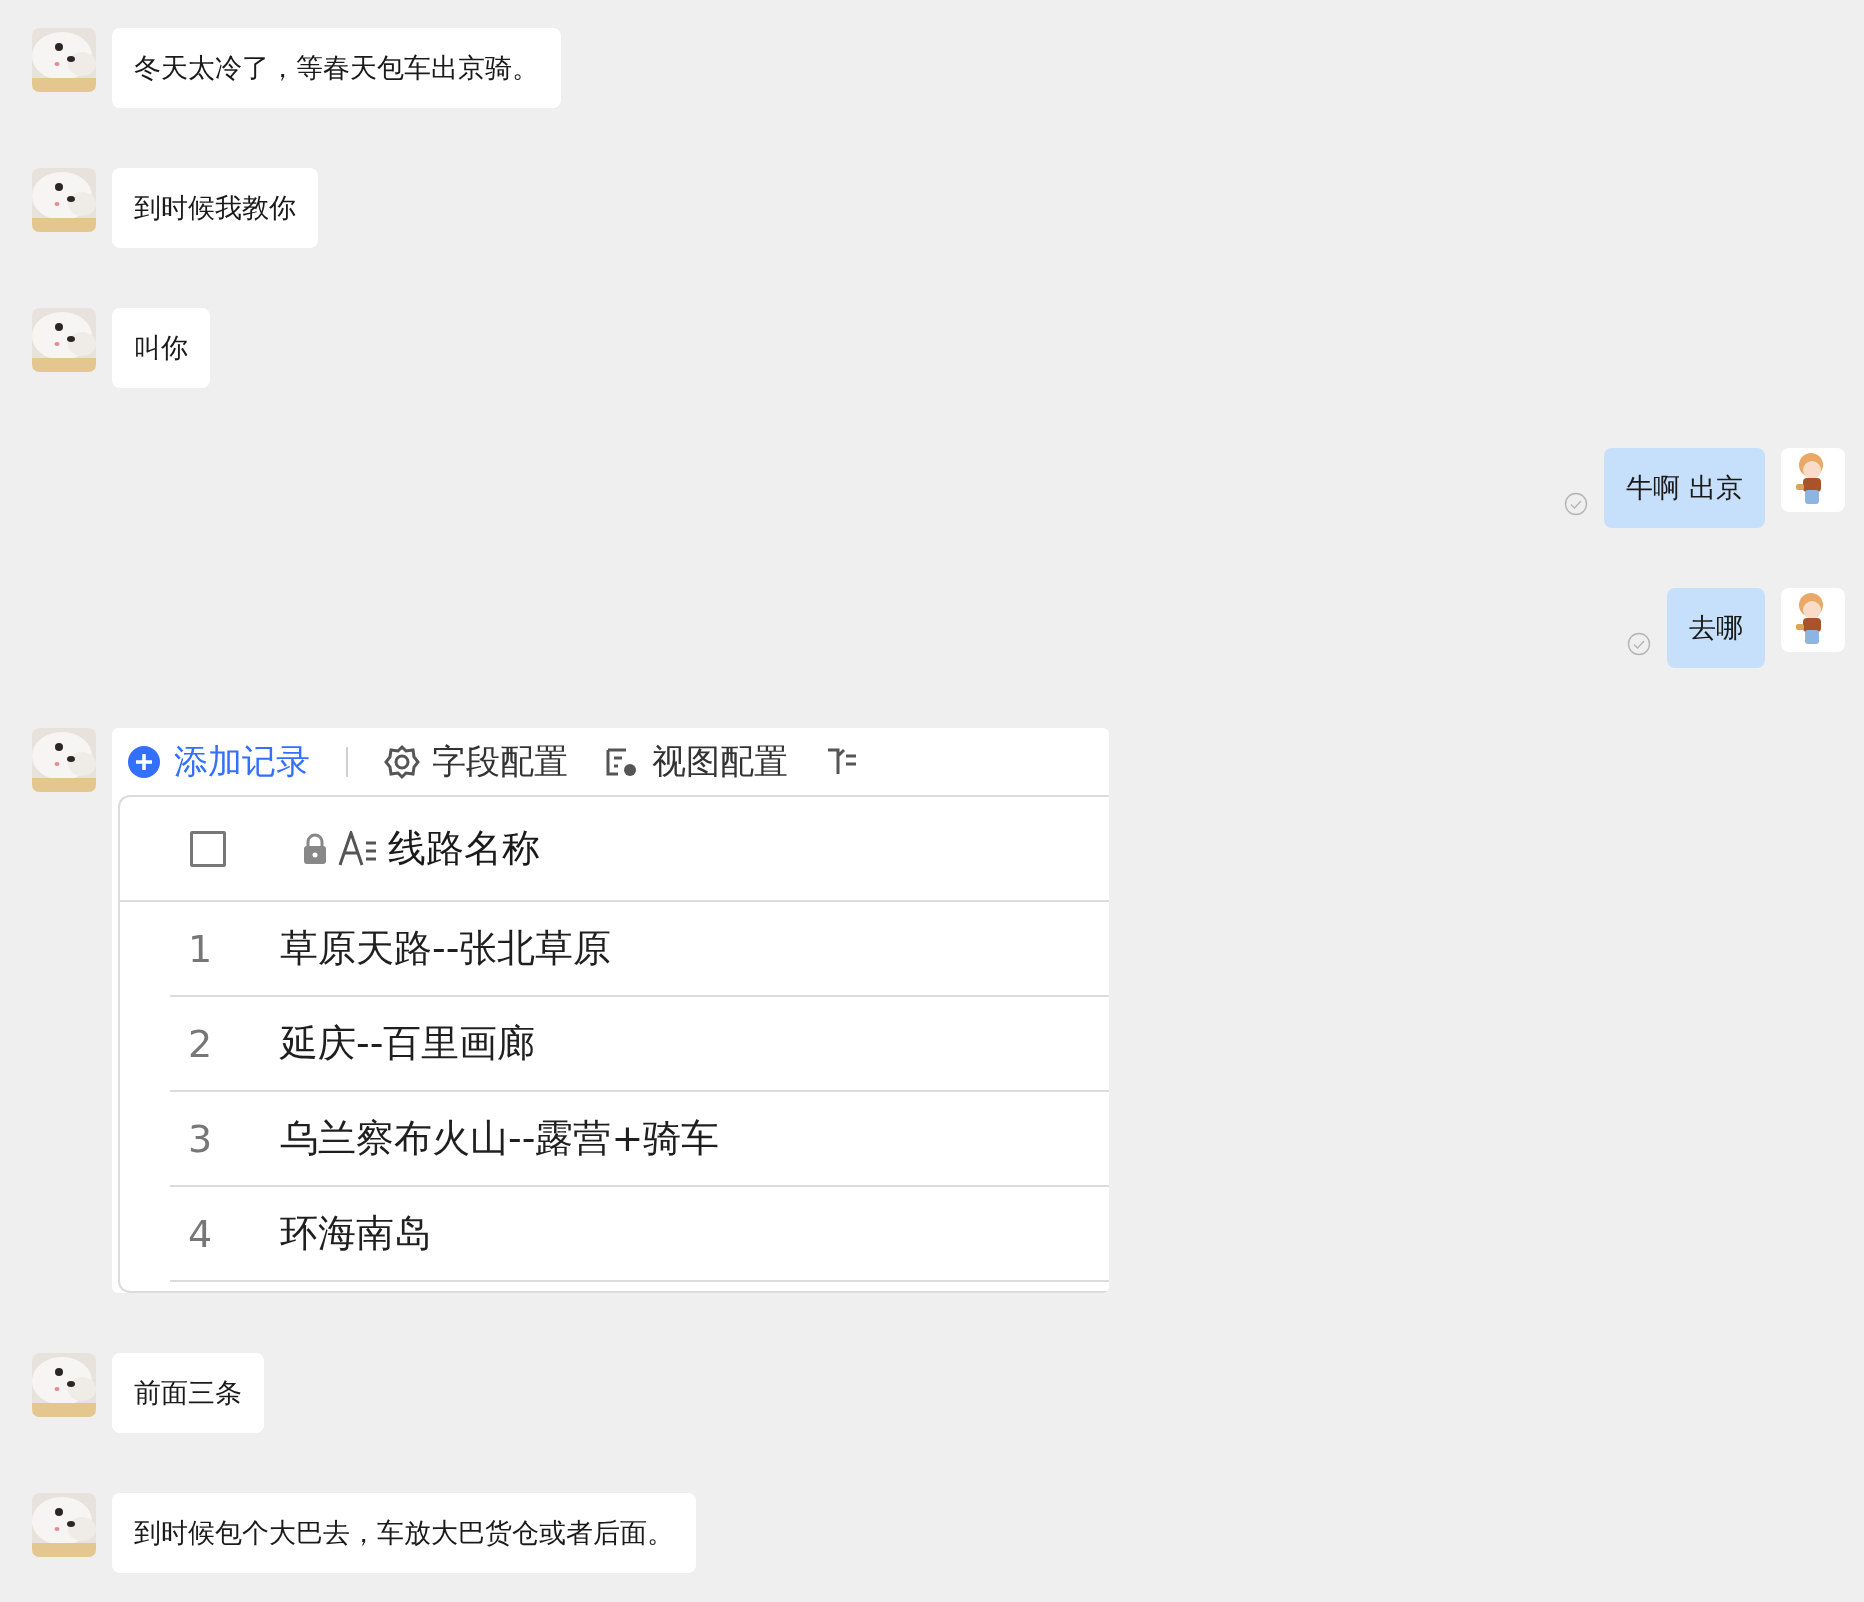 The height and width of the screenshot is (1602, 1864). What do you see at coordinates (215, 208) in the screenshot?
I see `message-bubble: 到时候我教你` at bounding box center [215, 208].